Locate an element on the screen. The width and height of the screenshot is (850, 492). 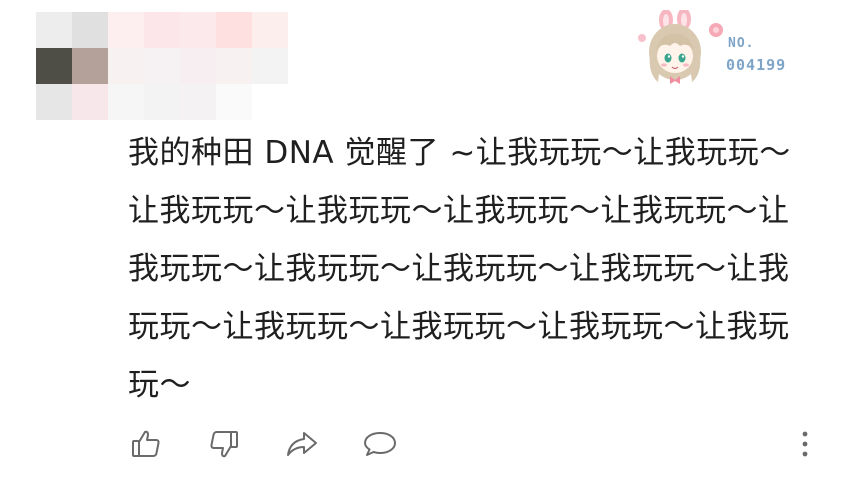
share-icon is located at coordinates (302, 444).